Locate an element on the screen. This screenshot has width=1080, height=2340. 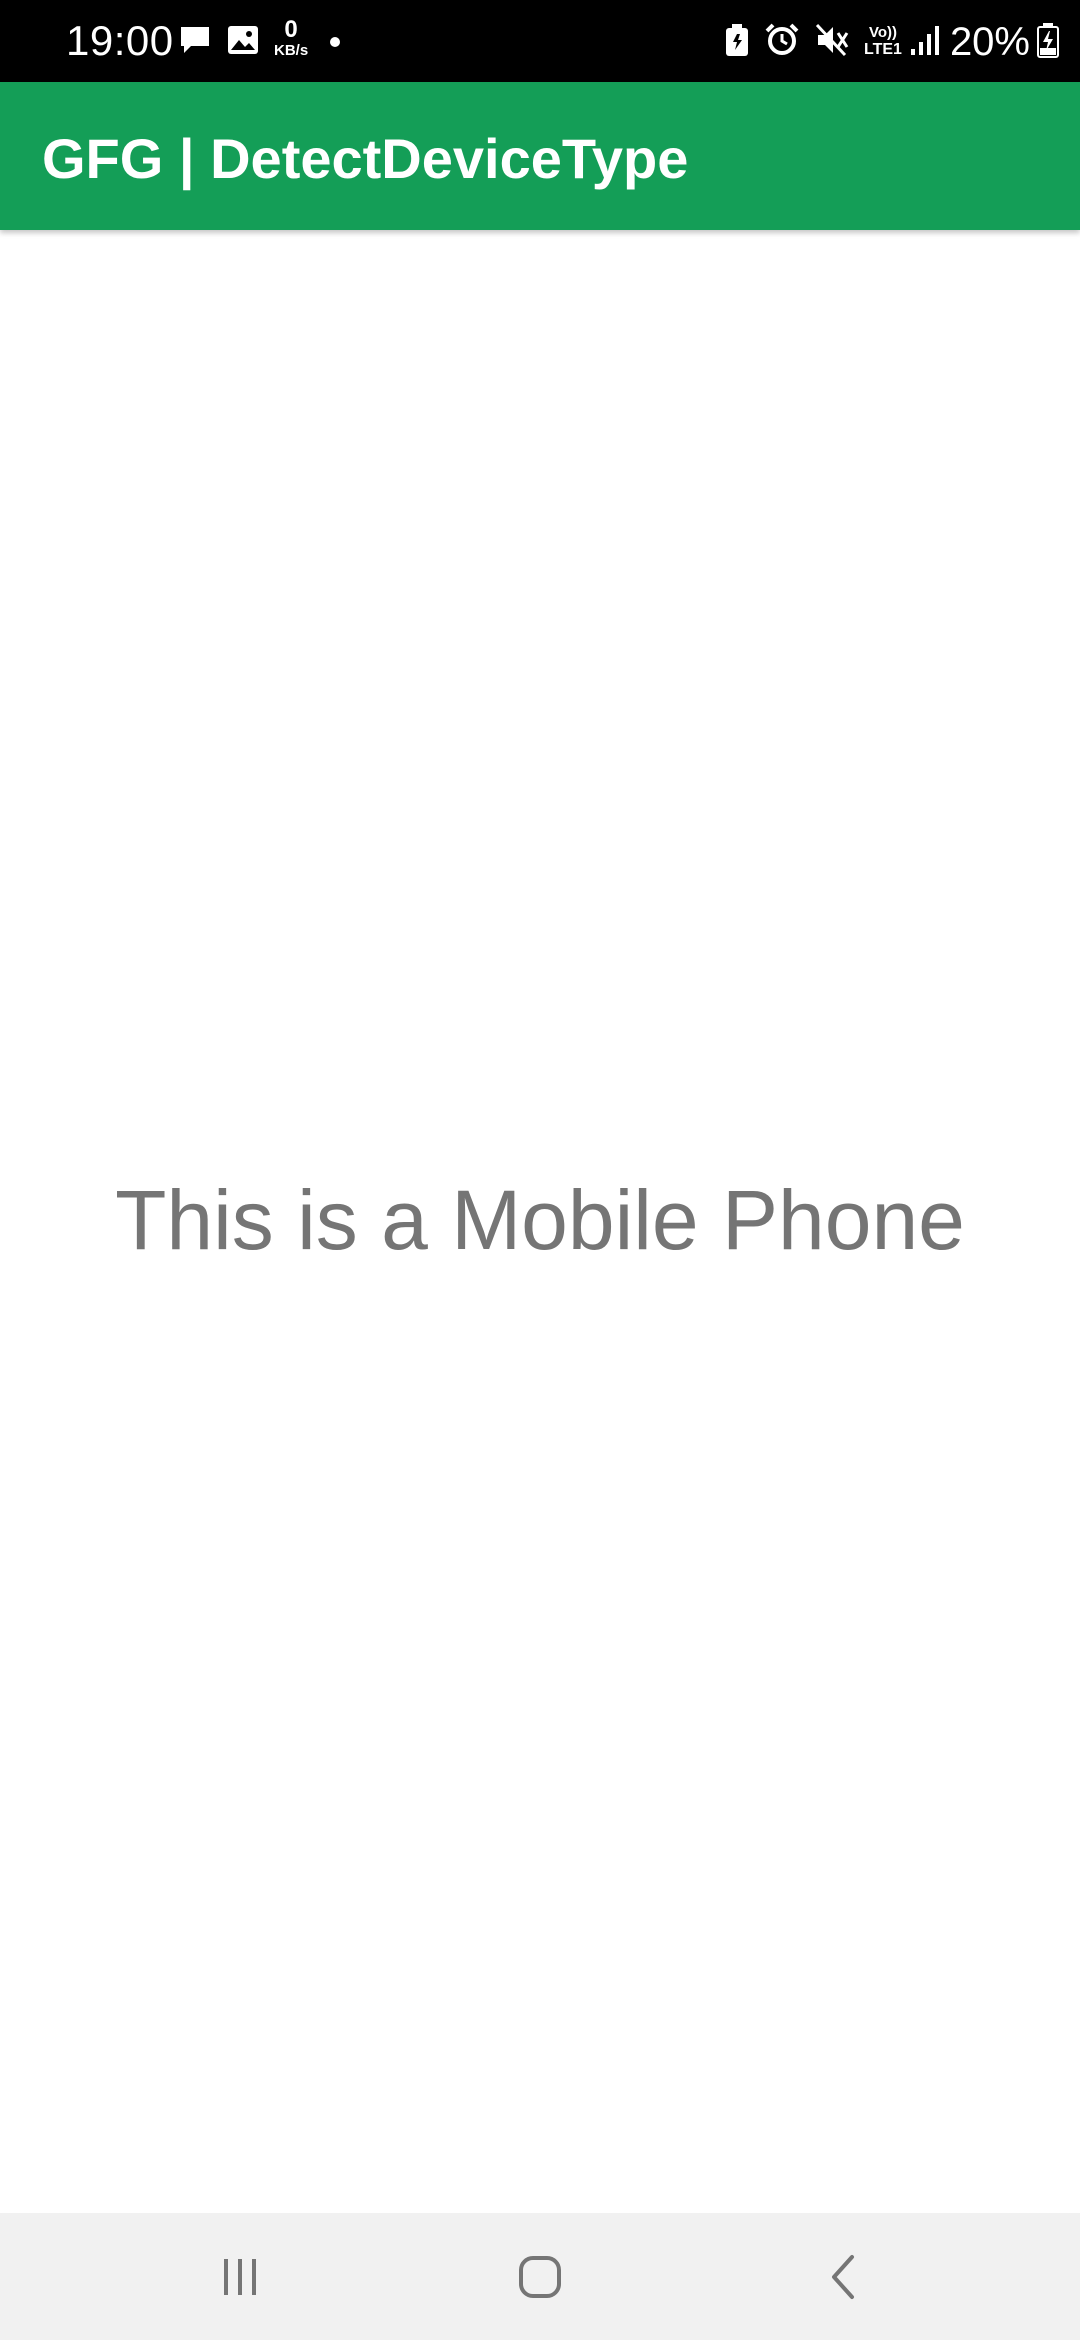
status-left-icons: 0 KB/s is located at coordinates (259, 42).